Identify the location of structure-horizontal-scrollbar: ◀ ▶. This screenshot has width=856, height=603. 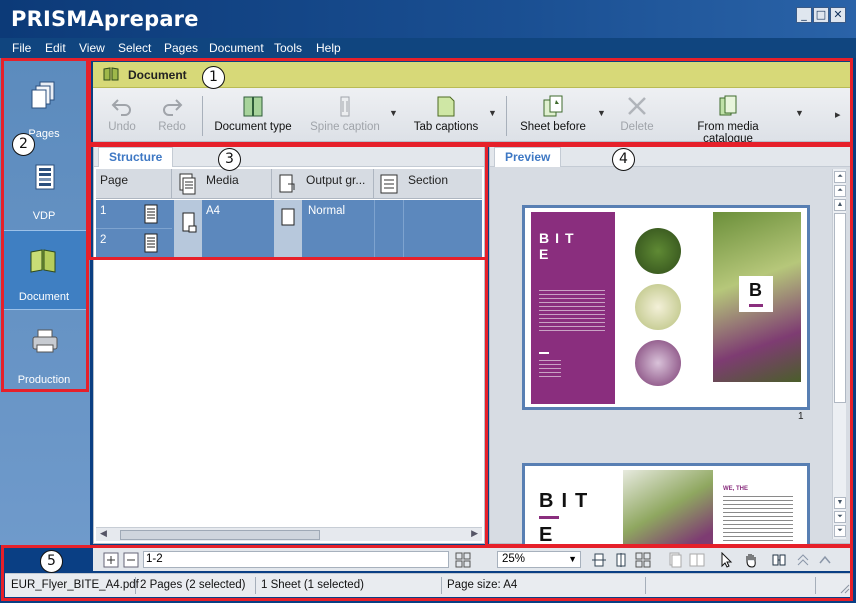
(289, 534).